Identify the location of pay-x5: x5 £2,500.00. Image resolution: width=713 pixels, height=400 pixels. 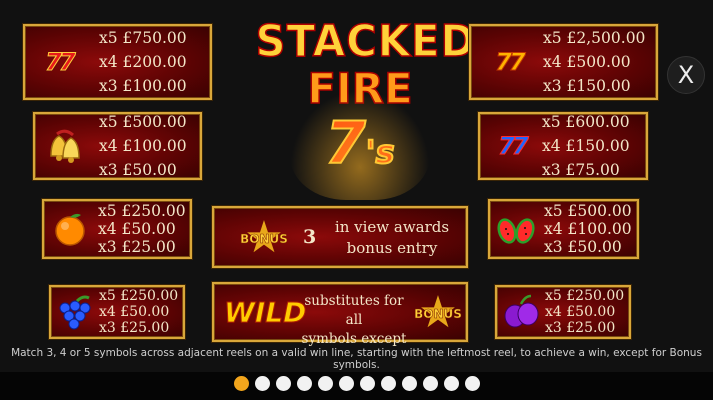
(594, 38).